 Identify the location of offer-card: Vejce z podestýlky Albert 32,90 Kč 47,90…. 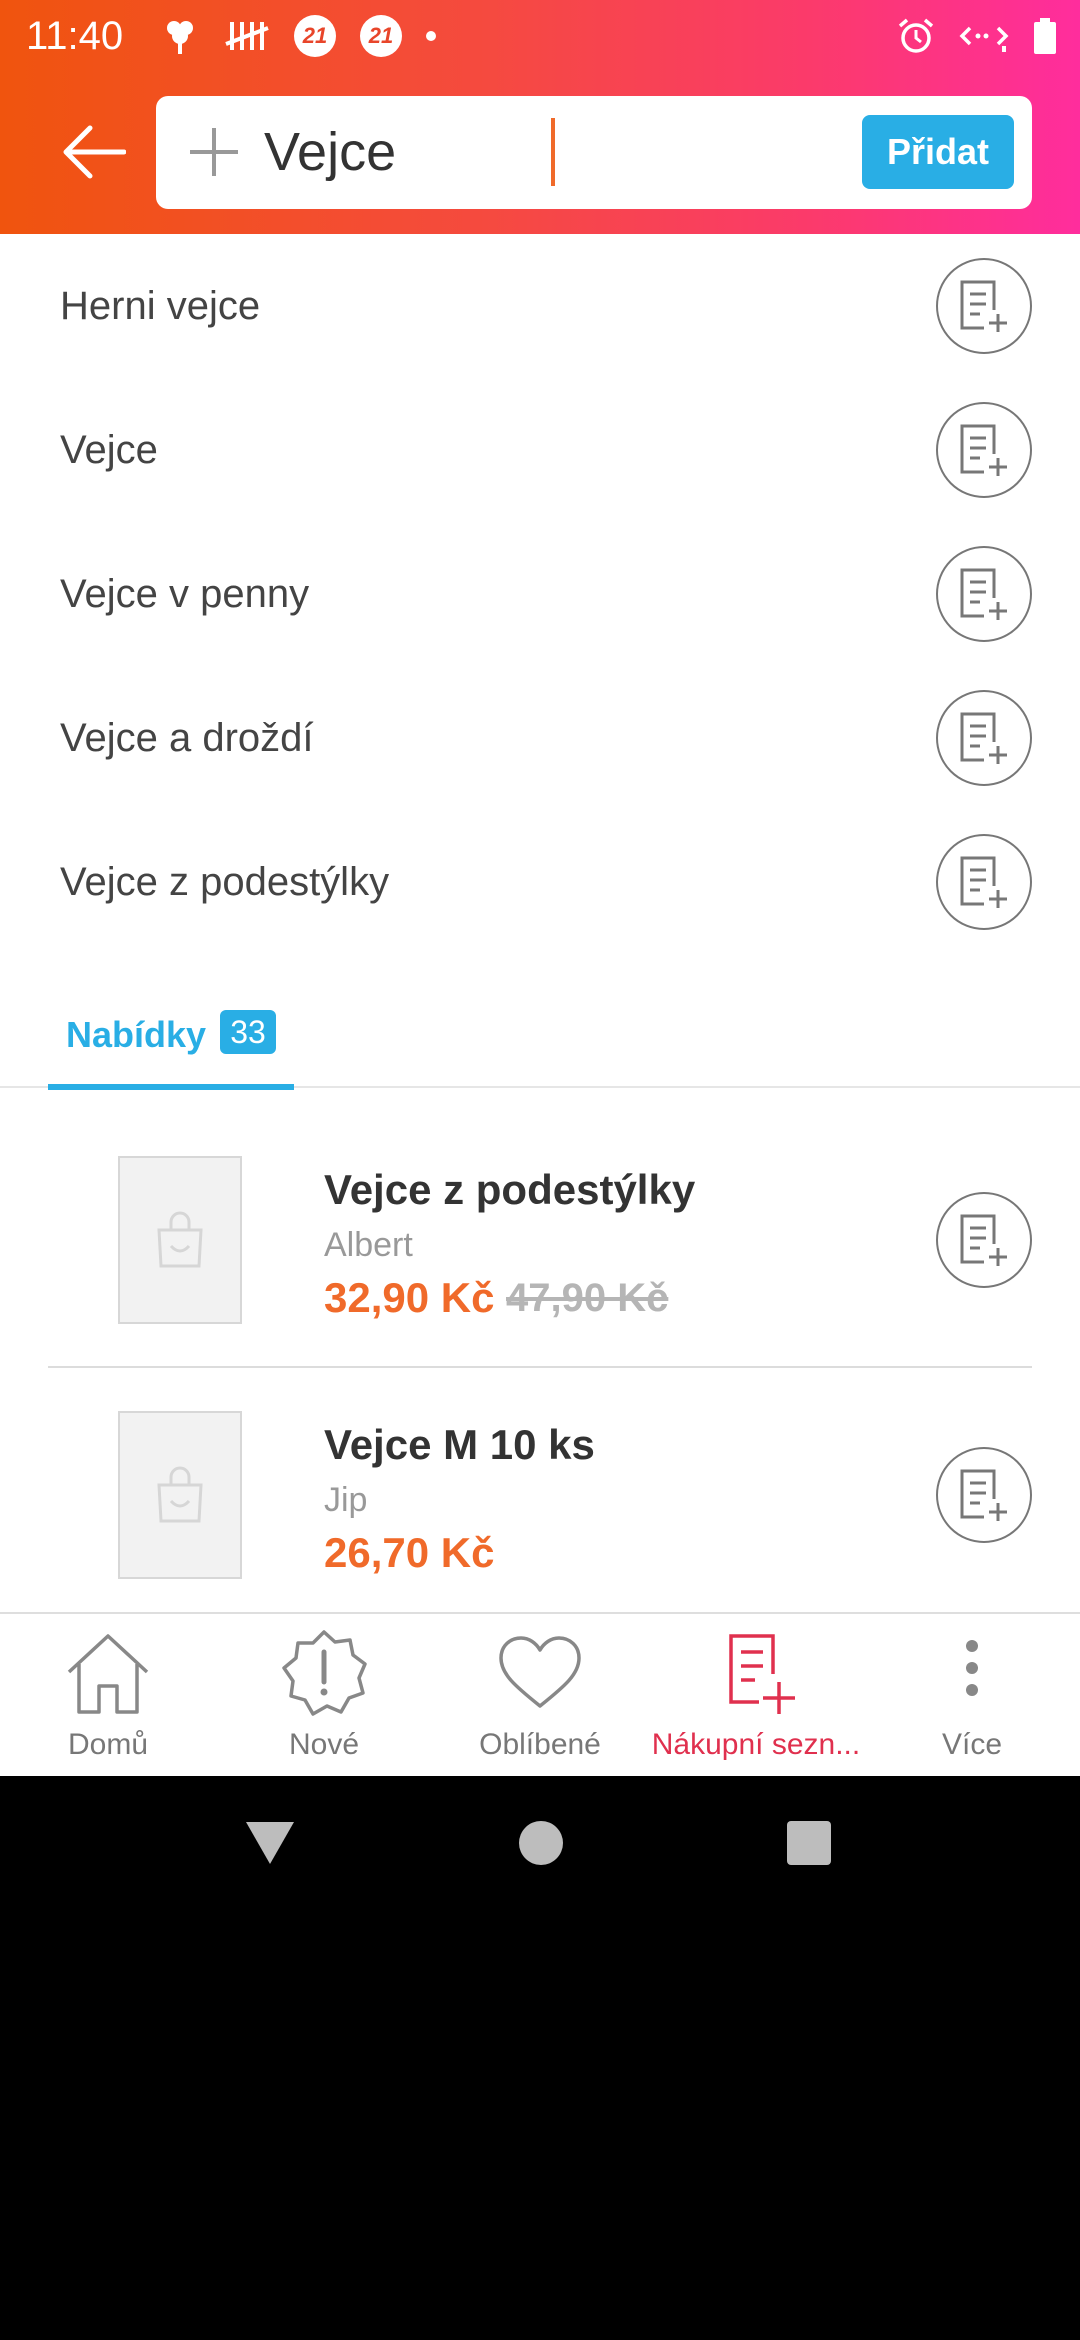
(540, 1271).